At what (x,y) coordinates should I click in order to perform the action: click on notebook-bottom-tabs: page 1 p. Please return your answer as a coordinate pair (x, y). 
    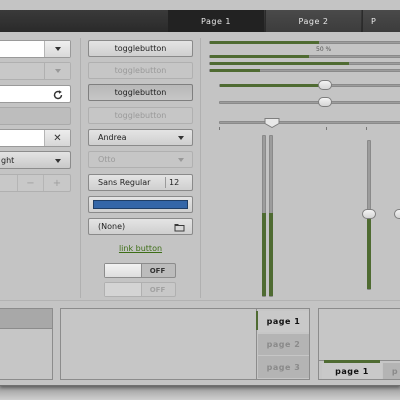
    Looking at the image, I should click on (359, 344).